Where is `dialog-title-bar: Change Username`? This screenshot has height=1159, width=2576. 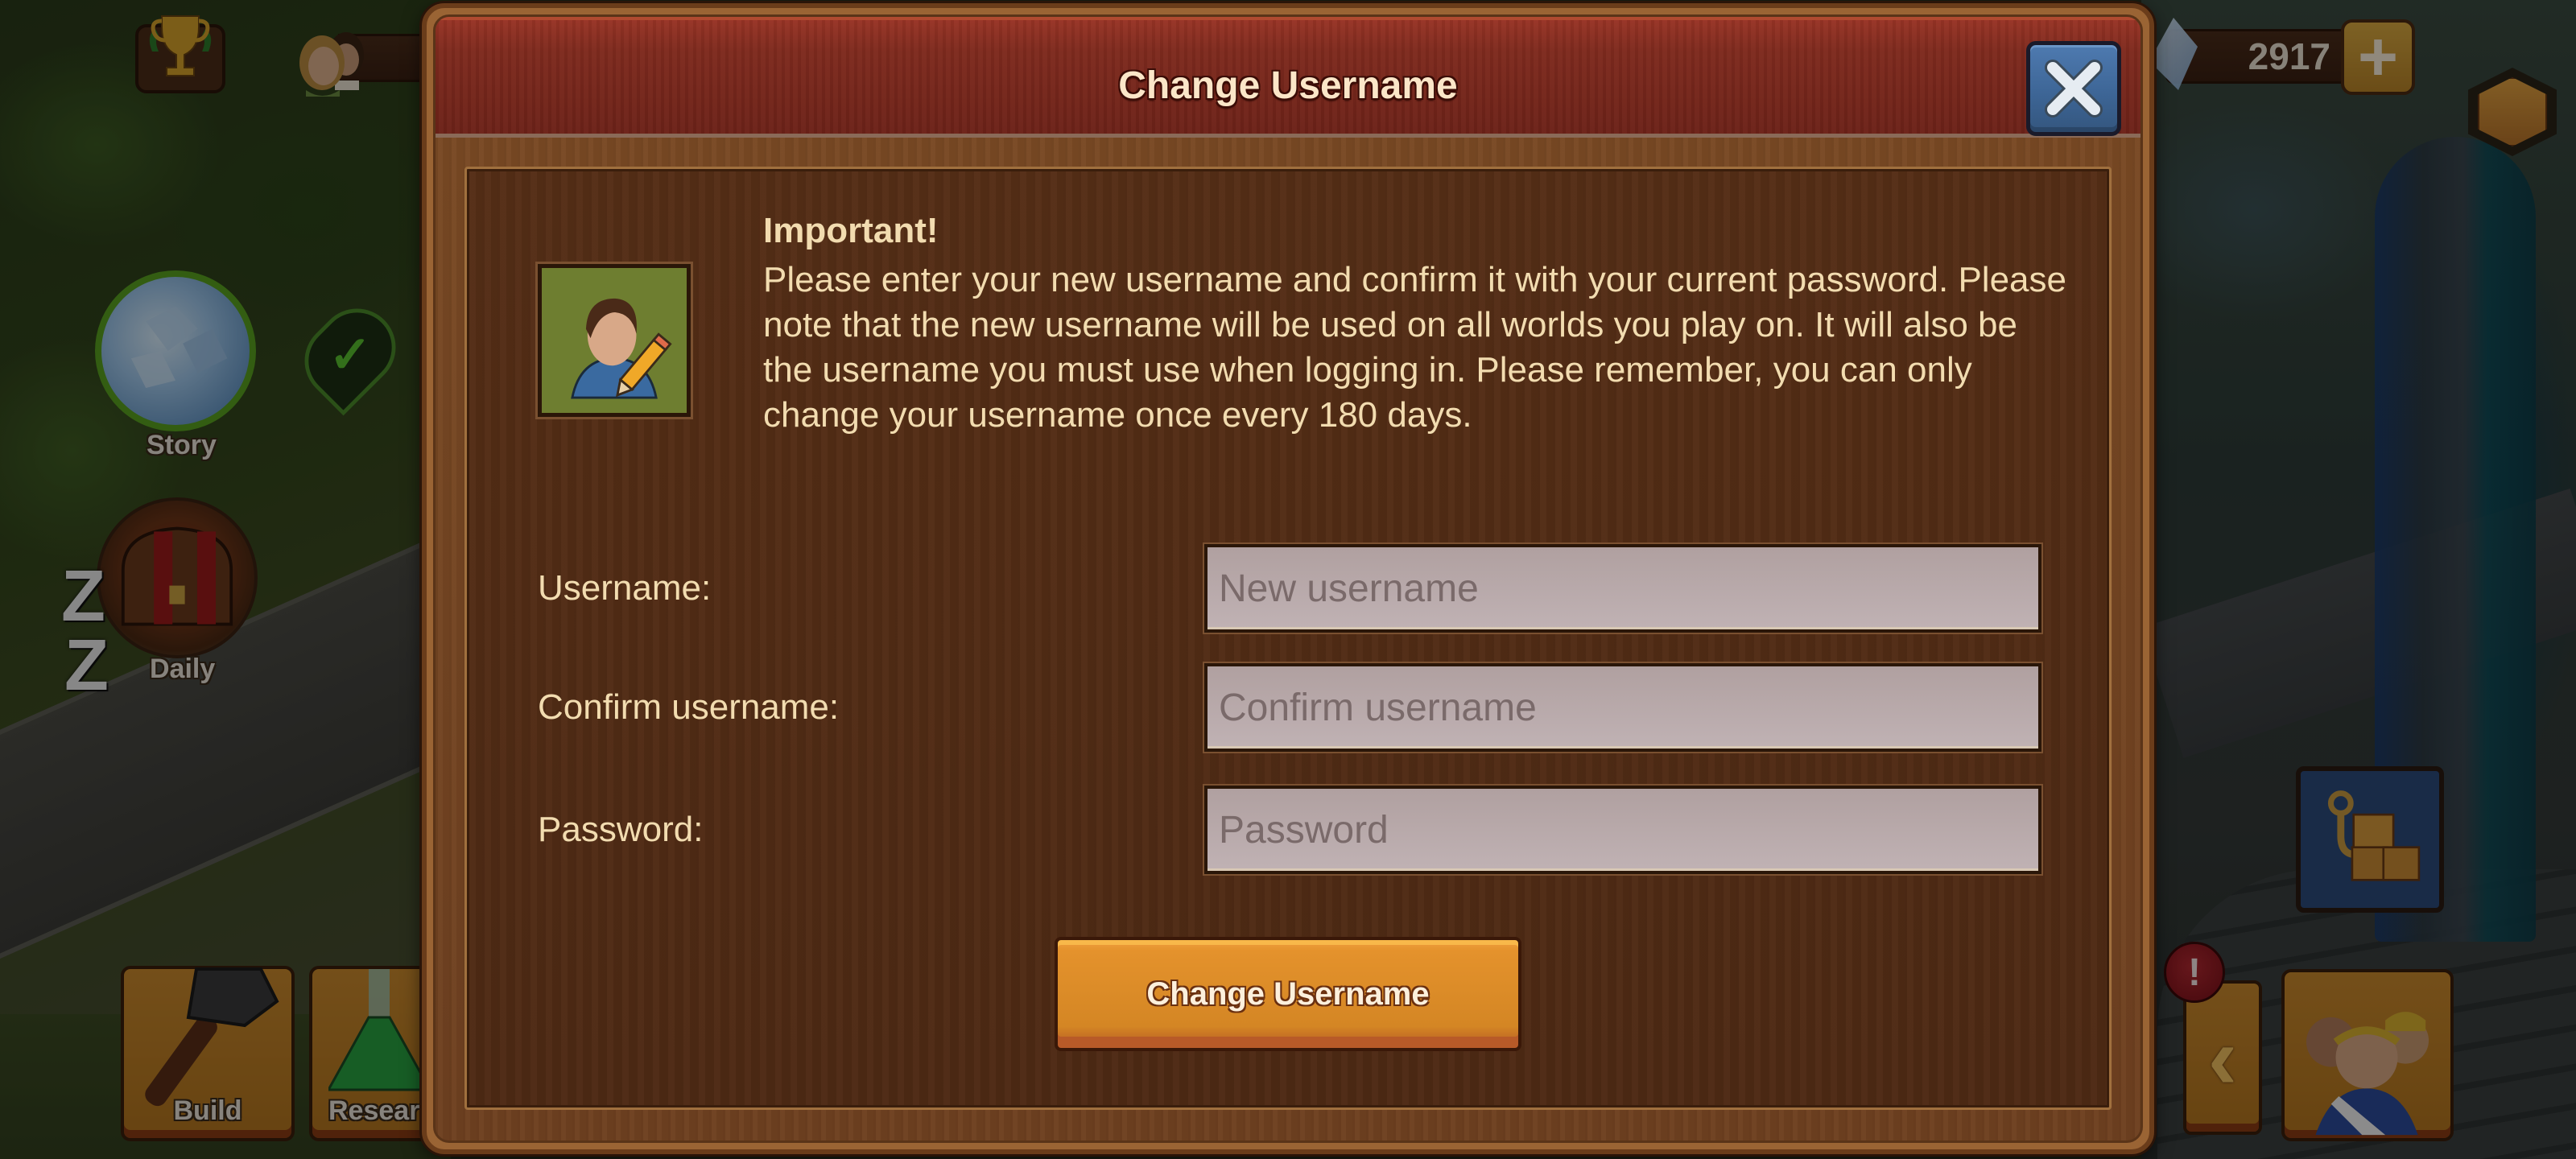 dialog-title-bar: Change Username is located at coordinates (1288, 77).